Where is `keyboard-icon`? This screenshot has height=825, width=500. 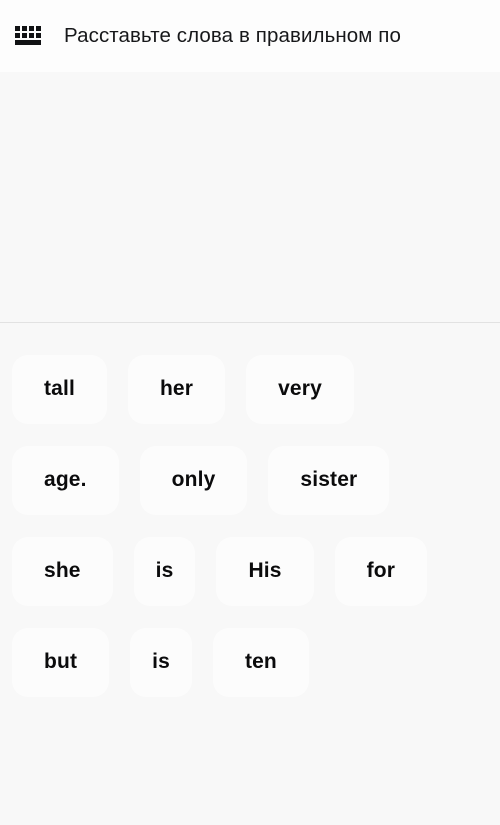
keyboard-icon is located at coordinates (29, 37).